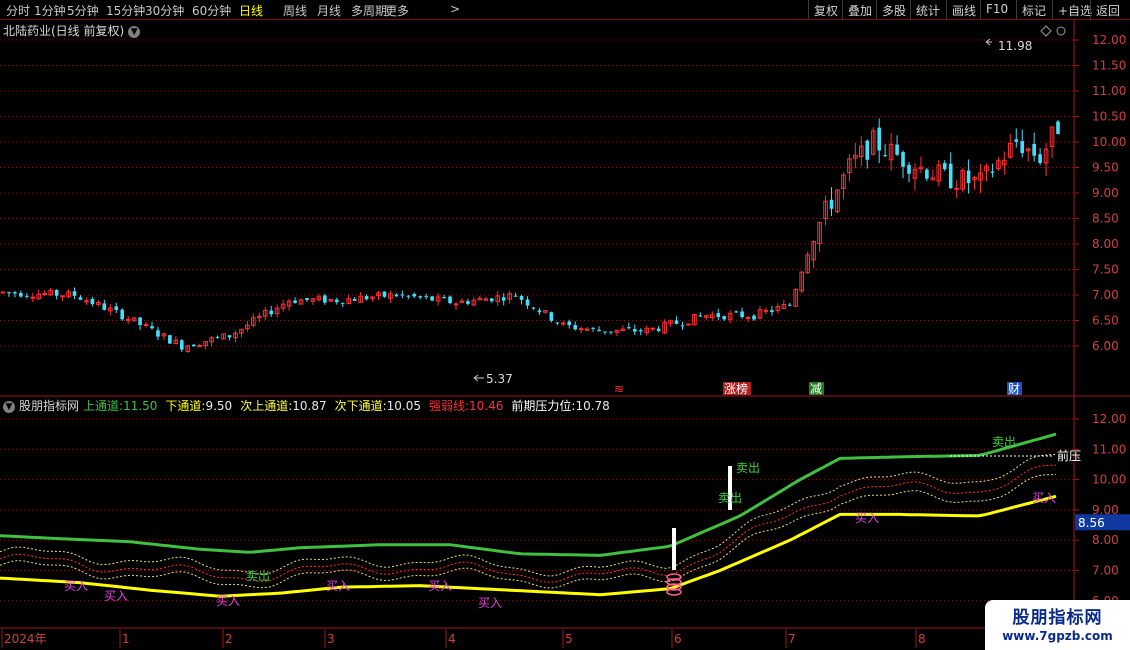 This screenshot has width=1130, height=650. What do you see at coordinates (1061, 31) in the screenshot?
I see `settings-icon` at bounding box center [1061, 31].